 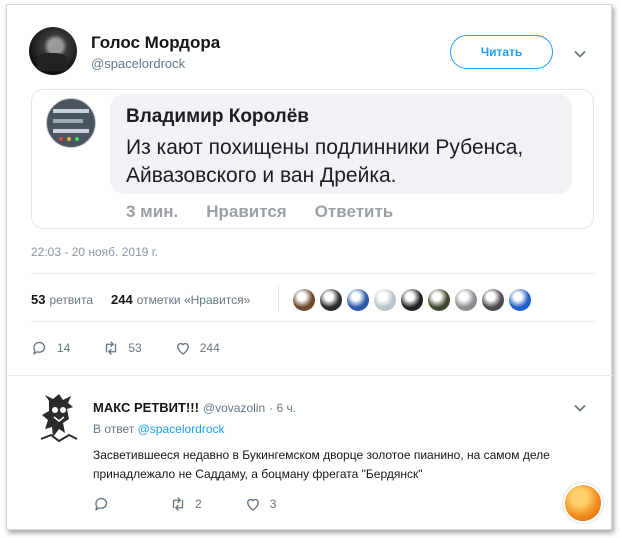 What do you see at coordinates (114, 429) in the screenshot?
I see `reply-to-label: В ответ` at bounding box center [114, 429].